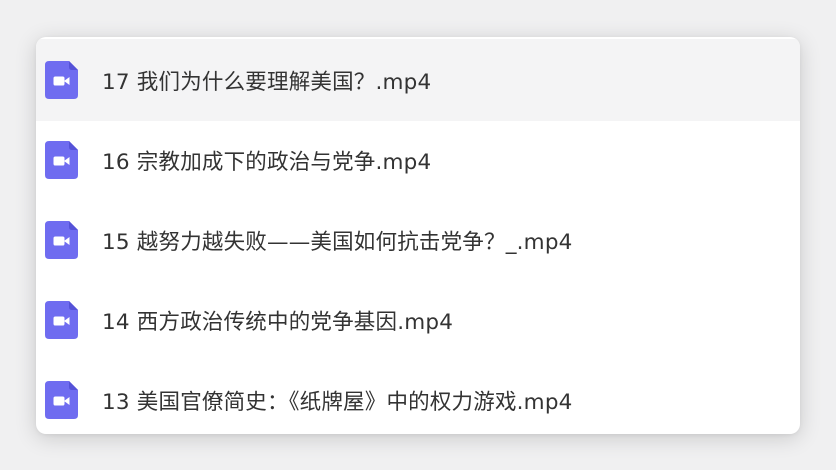  What do you see at coordinates (267, 162) in the screenshot?
I see `file-name: 16 宗教加成下的政治与党争.mp4` at bounding box center [267, 162].